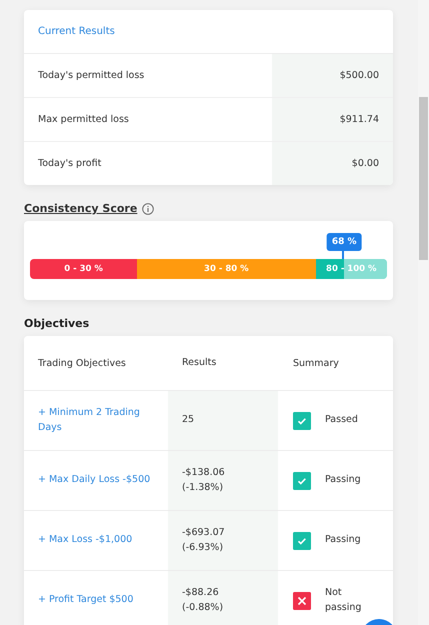 The height and width of the screenshot is (625, 429). Describe the element at coordinates (223, 420) in the screenshot. I see `table-cell: 25` at that location.